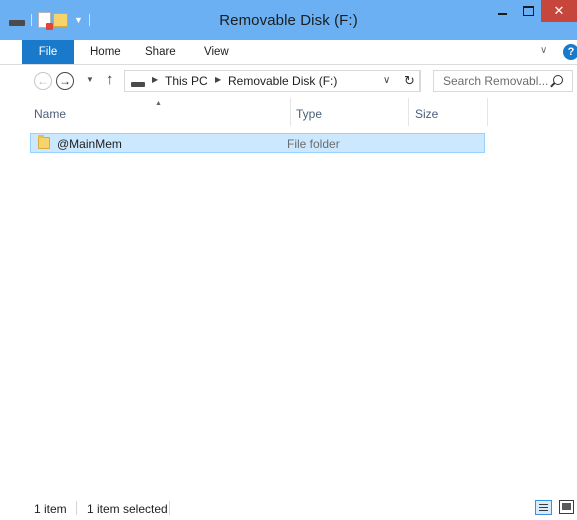 The width and height of the screenshot is (577, 520). Describe the element at coordinates (110, 79) in the screenshot. I see `up-button: ↑` at that location.